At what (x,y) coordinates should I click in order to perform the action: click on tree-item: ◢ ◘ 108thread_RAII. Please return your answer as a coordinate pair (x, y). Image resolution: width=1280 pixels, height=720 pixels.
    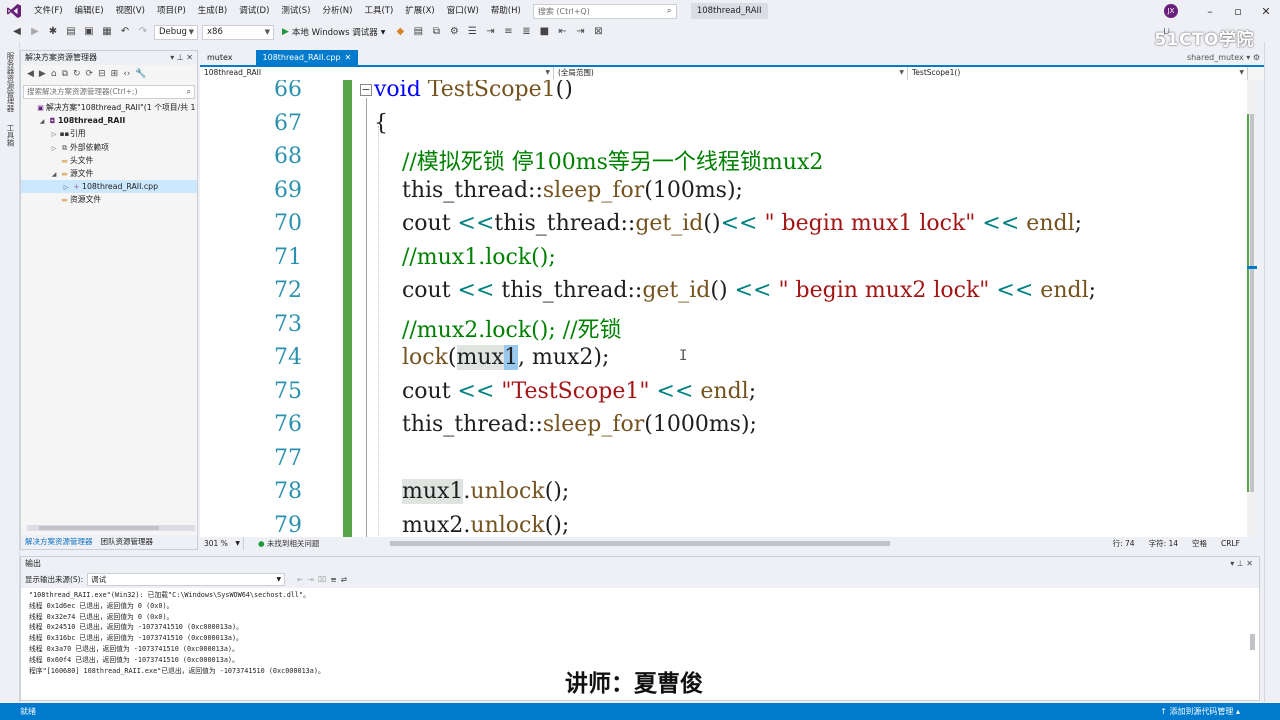
    Looking at the image, I should click on (109, 120).